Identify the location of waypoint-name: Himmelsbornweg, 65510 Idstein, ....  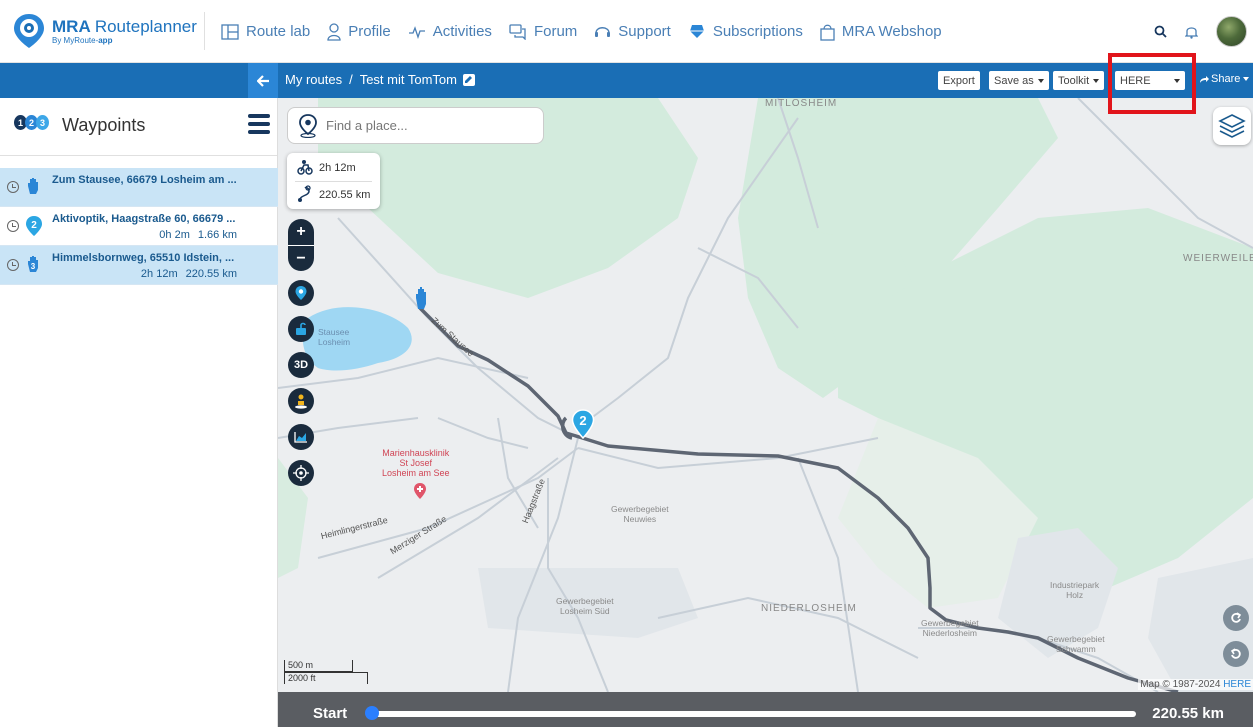
(143, 258).